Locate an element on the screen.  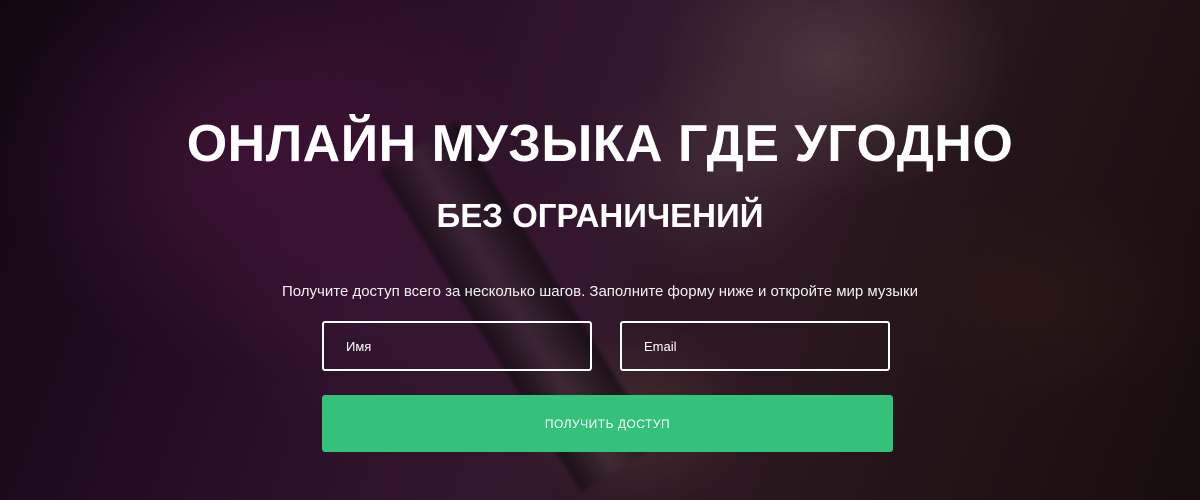
hero-subtitle: БЕЗ ОГРАНИЧЕНИЙ is located at coordinates (600, 215).